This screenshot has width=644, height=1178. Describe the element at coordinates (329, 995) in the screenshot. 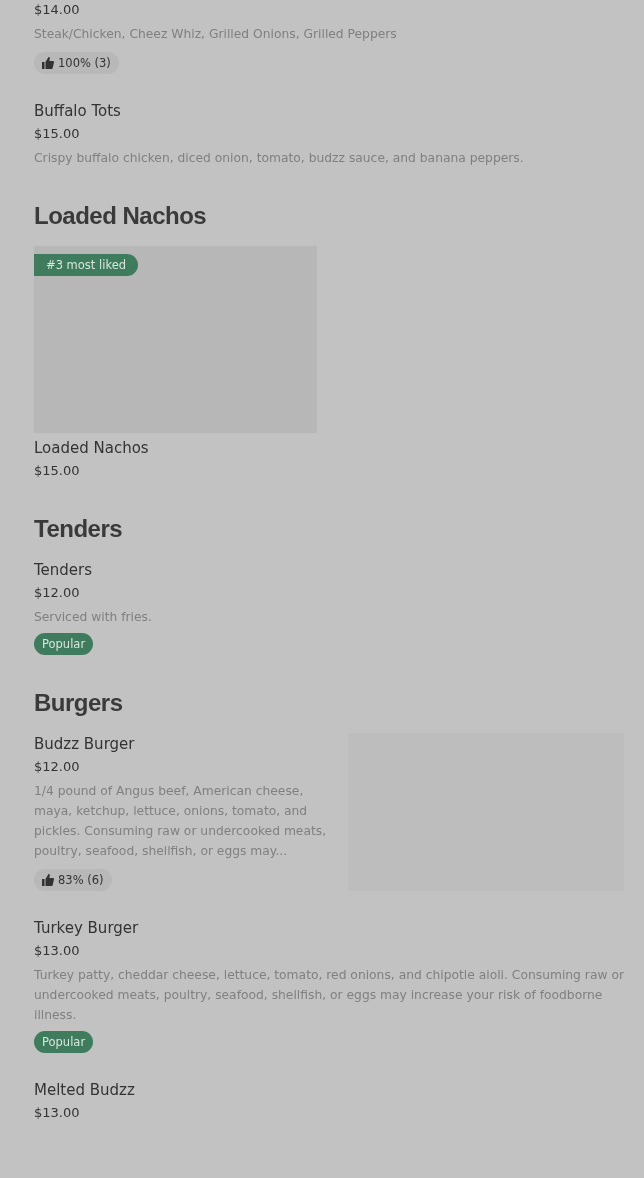

I see `item-description: Turkey patty, cheddar cheese, lettuce, tomato, red onions, and chipotle aioli. Consuming raw or undercooked meats, poultry, seafood, shellfish, or eggs may increase your risk of foodborne illness.` at that location.